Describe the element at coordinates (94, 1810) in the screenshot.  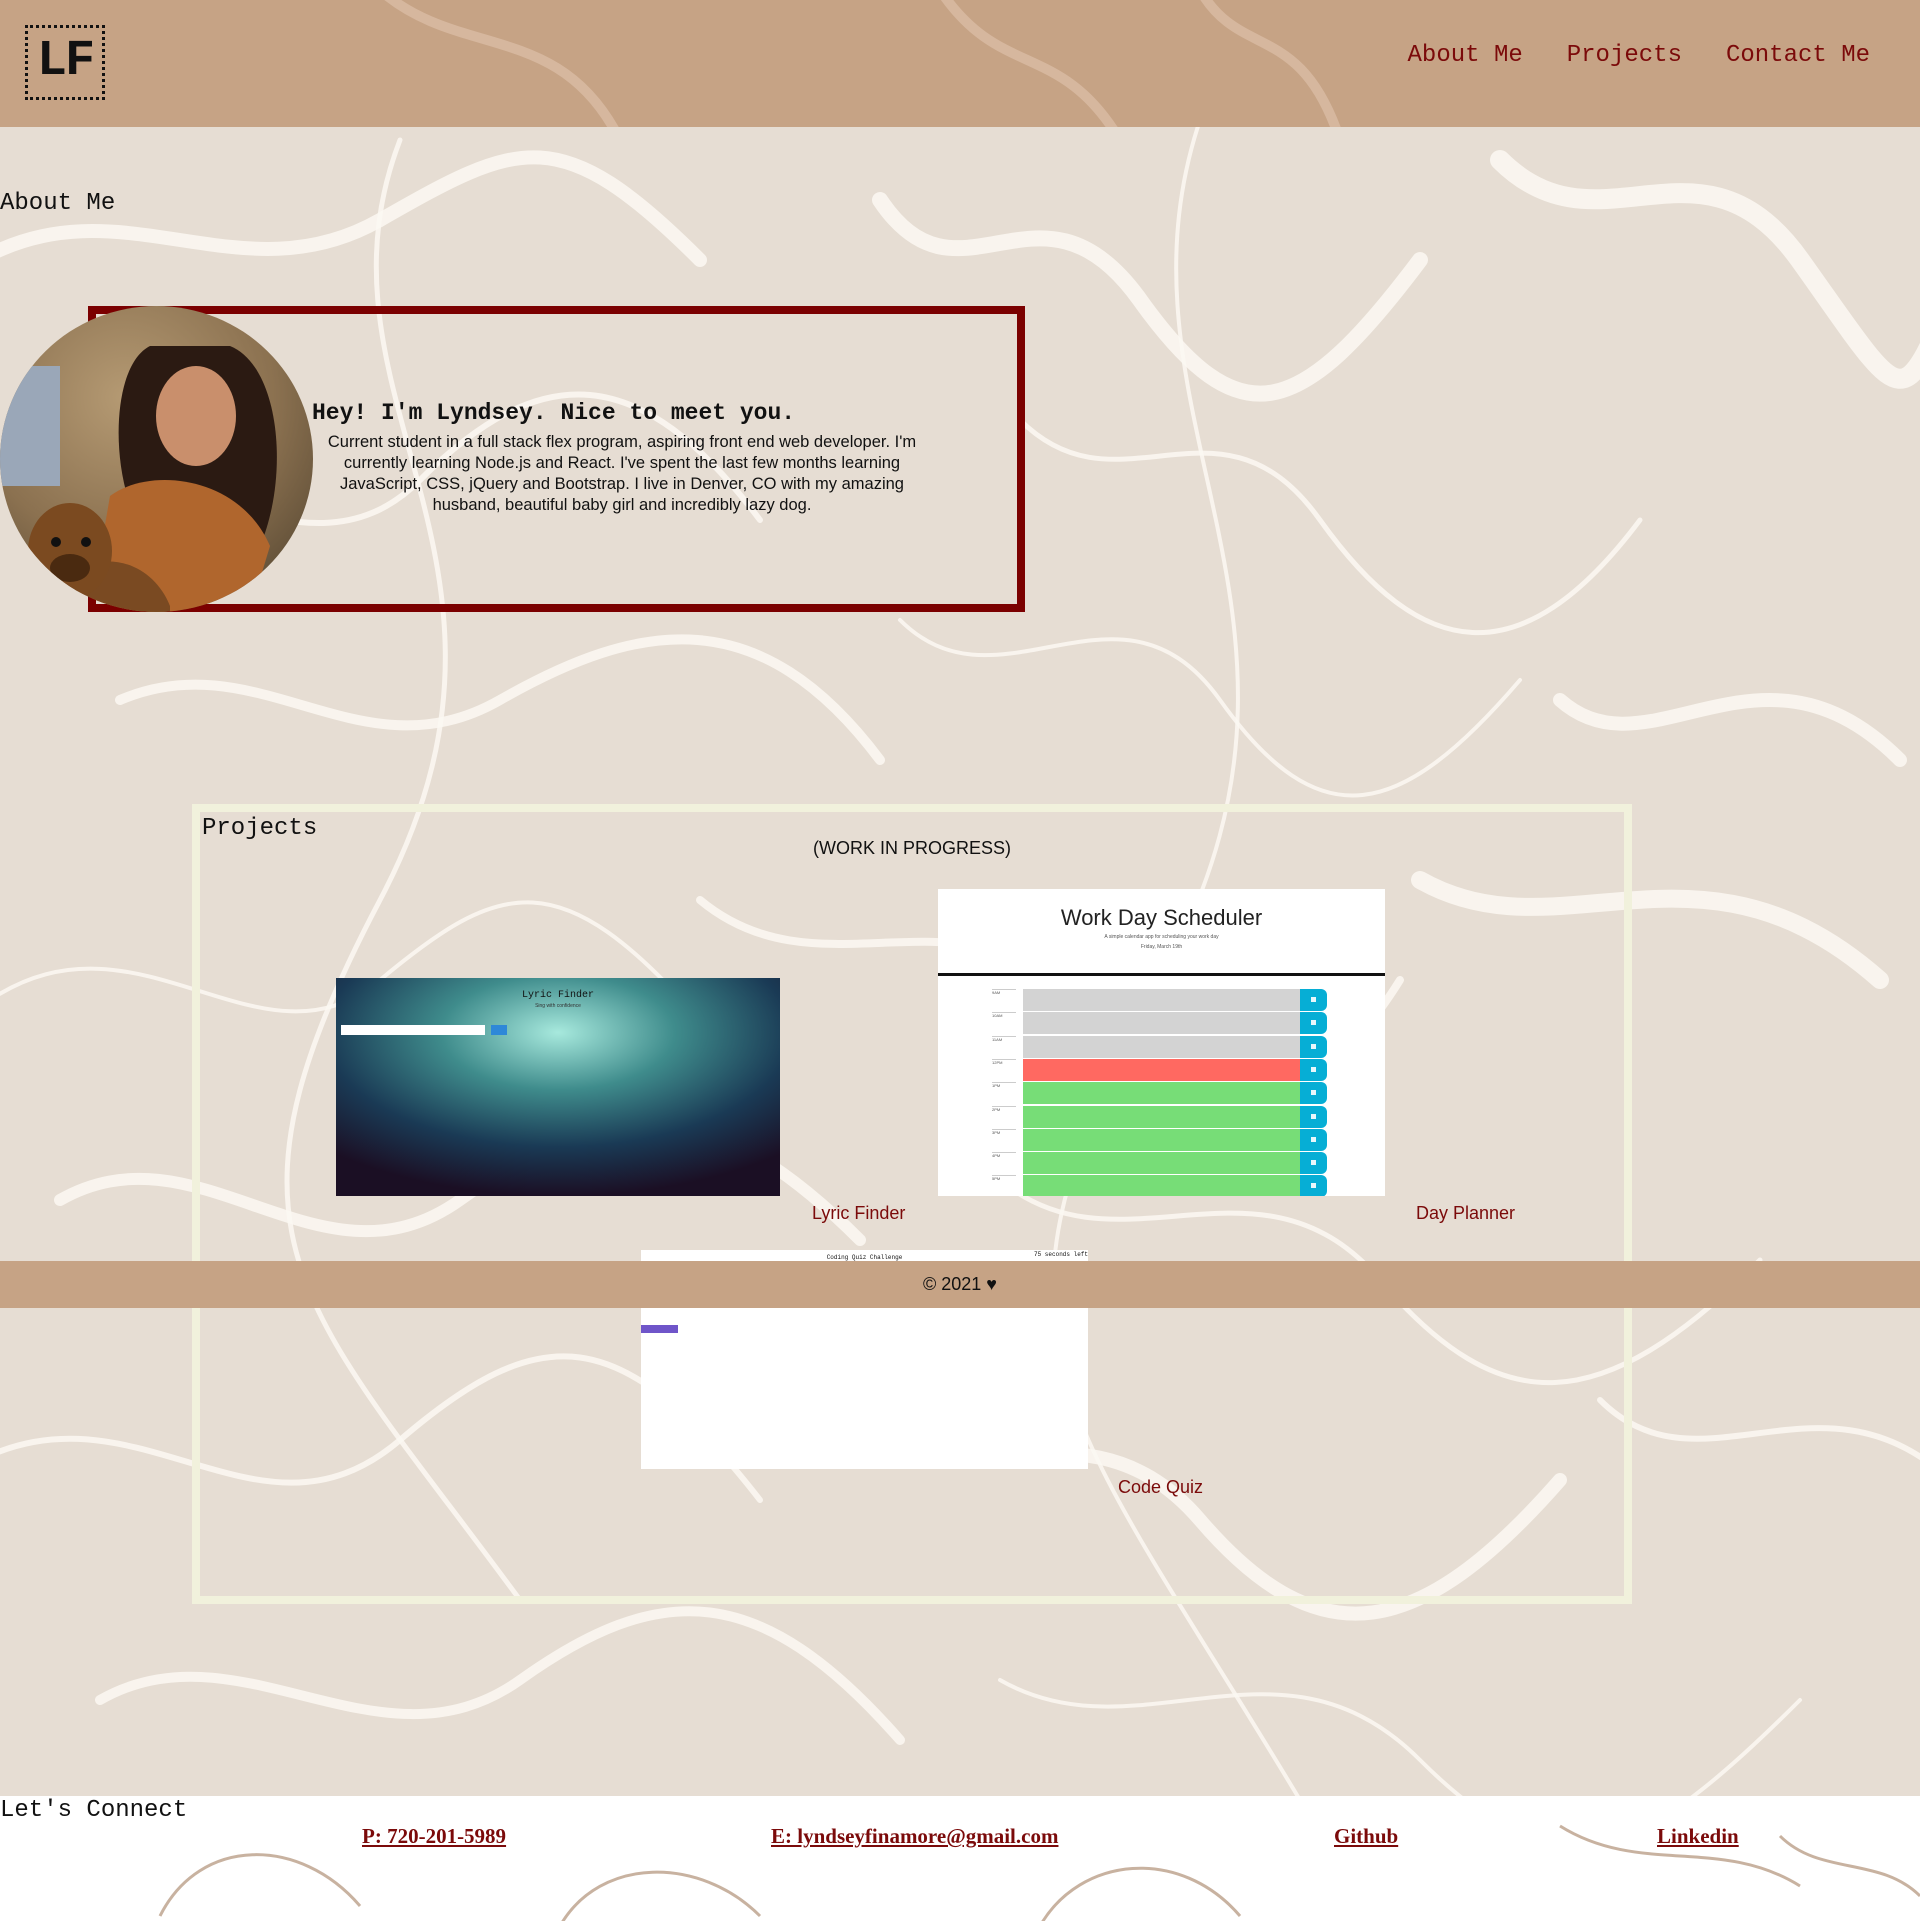
I see `connect-section-title: Let's Connect` at that location.